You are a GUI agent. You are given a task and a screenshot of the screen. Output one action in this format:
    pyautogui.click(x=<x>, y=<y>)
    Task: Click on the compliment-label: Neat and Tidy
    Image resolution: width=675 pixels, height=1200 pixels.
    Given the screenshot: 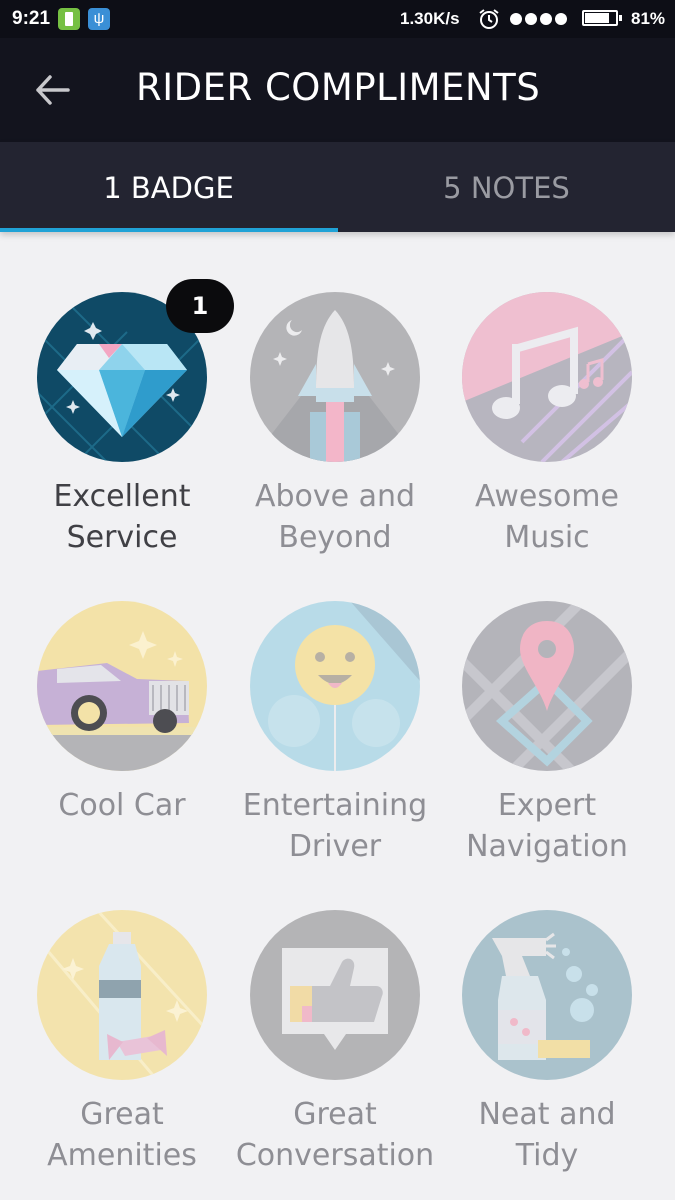 What is the action you would take?
    pyautogui.click(x=547, y=1135)
    